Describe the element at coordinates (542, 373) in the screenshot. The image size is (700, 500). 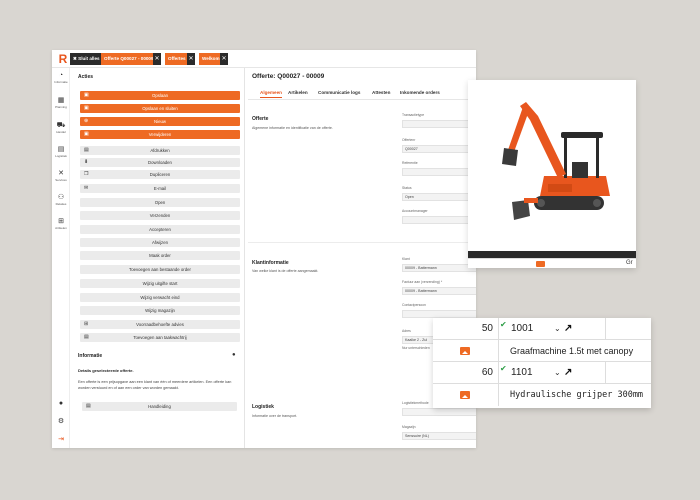
I see `table-row: 60 ✔ 1101 ⌄ ↗` at that location.